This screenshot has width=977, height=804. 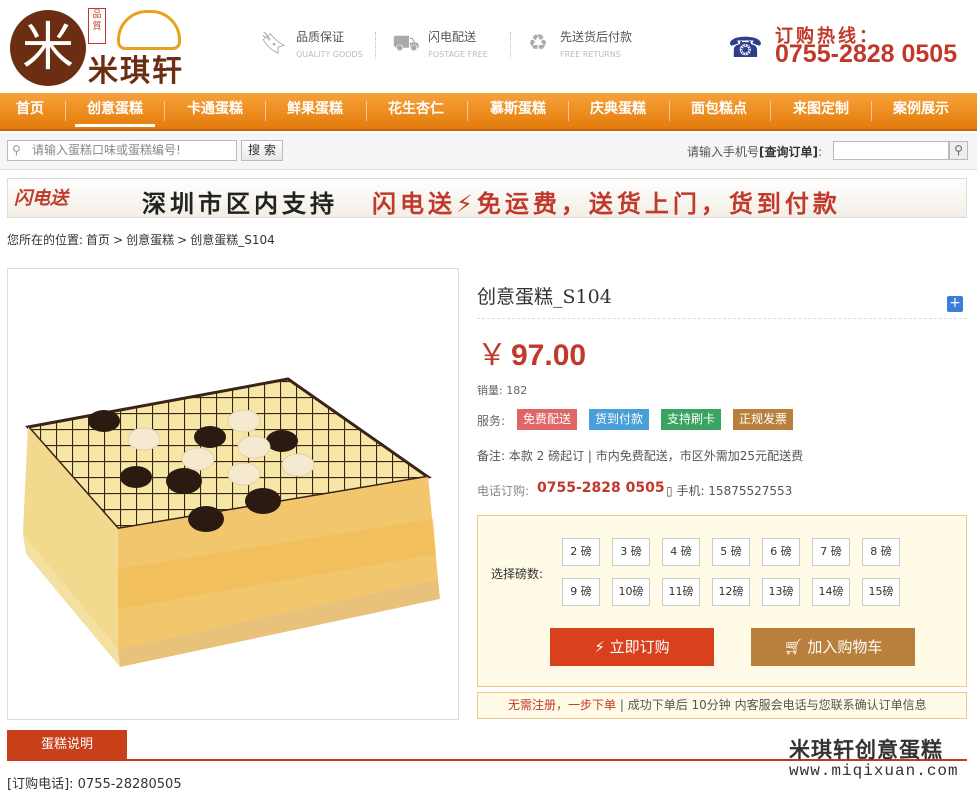 What do you see at coordinates (320, 37) in the screenshot?
I see `feature-title: 品质保证` at bounding box center [320, 37].